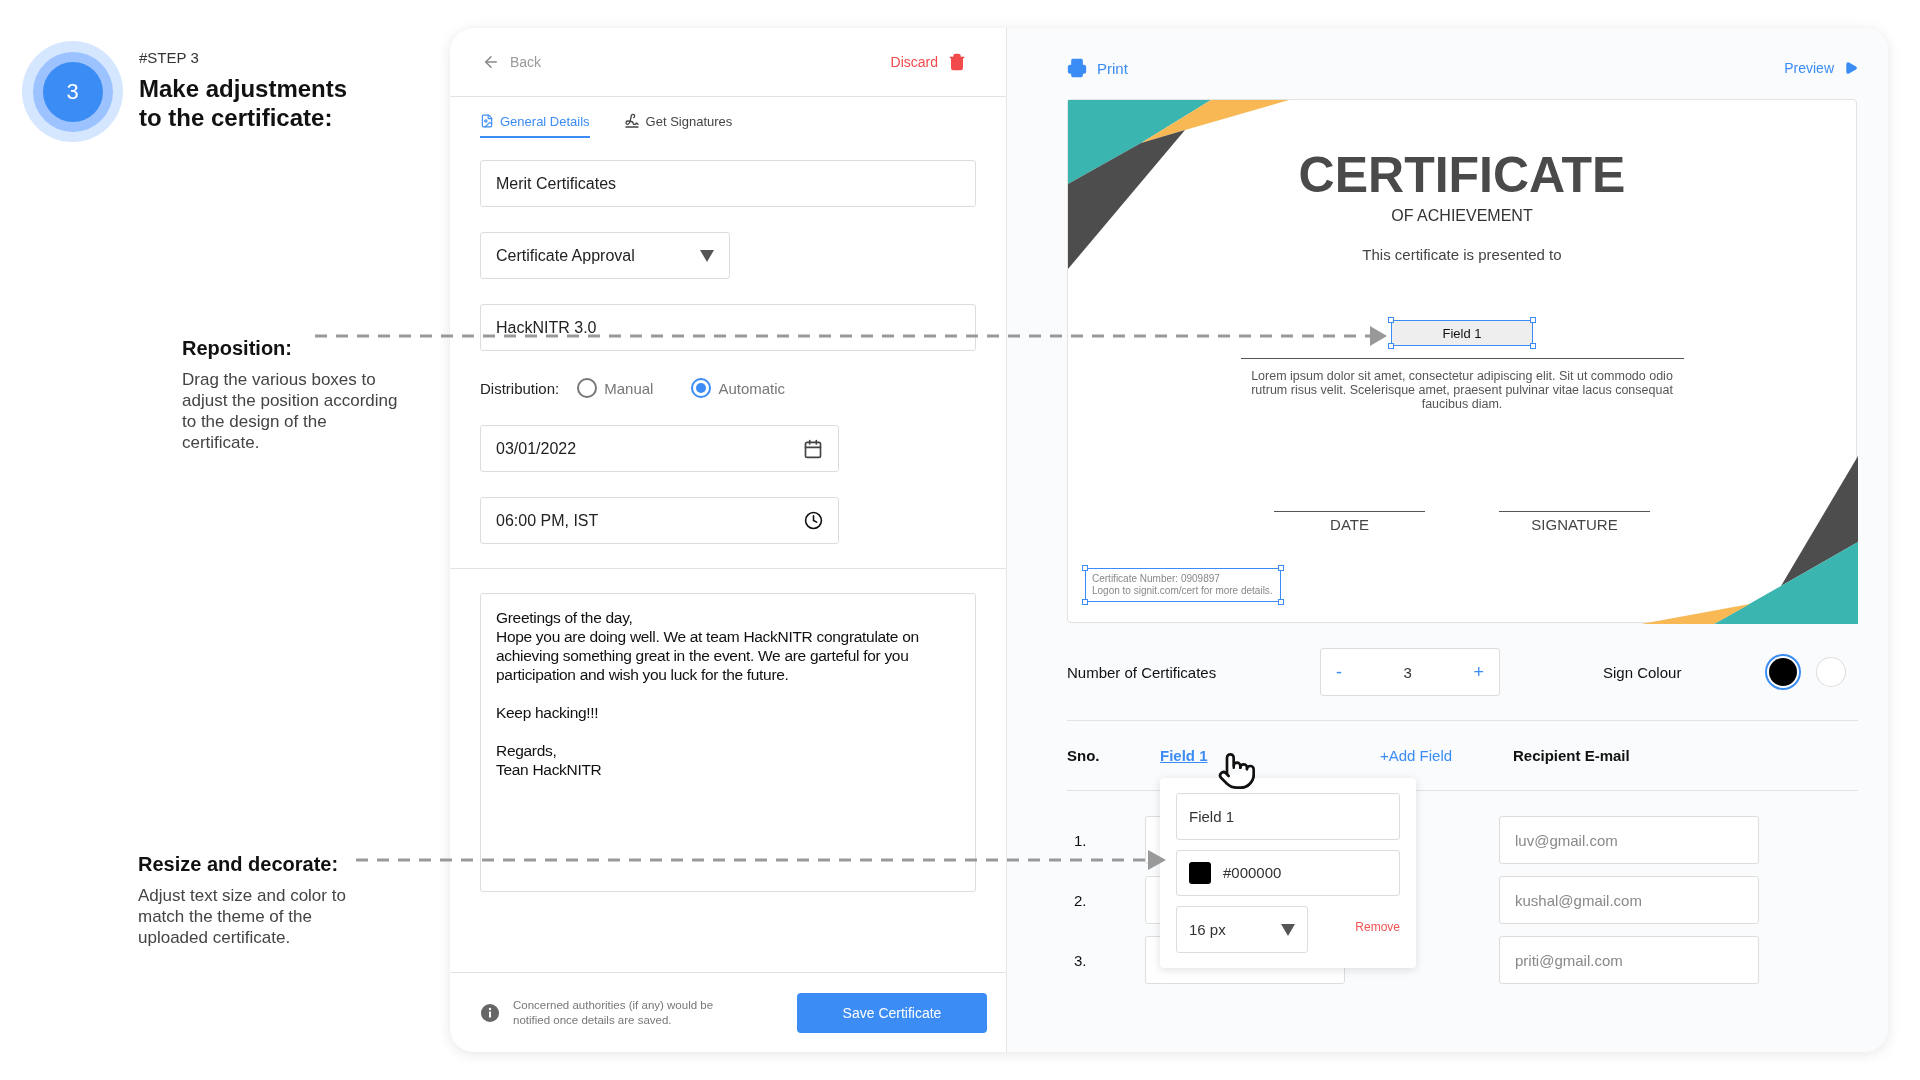 The width and height of the screenshot is (1920, 1080). What do you see at coordinates (237, 348) in the screenshot?
I see `annotation-title: Reposition:` at bounding box center [237, 348].